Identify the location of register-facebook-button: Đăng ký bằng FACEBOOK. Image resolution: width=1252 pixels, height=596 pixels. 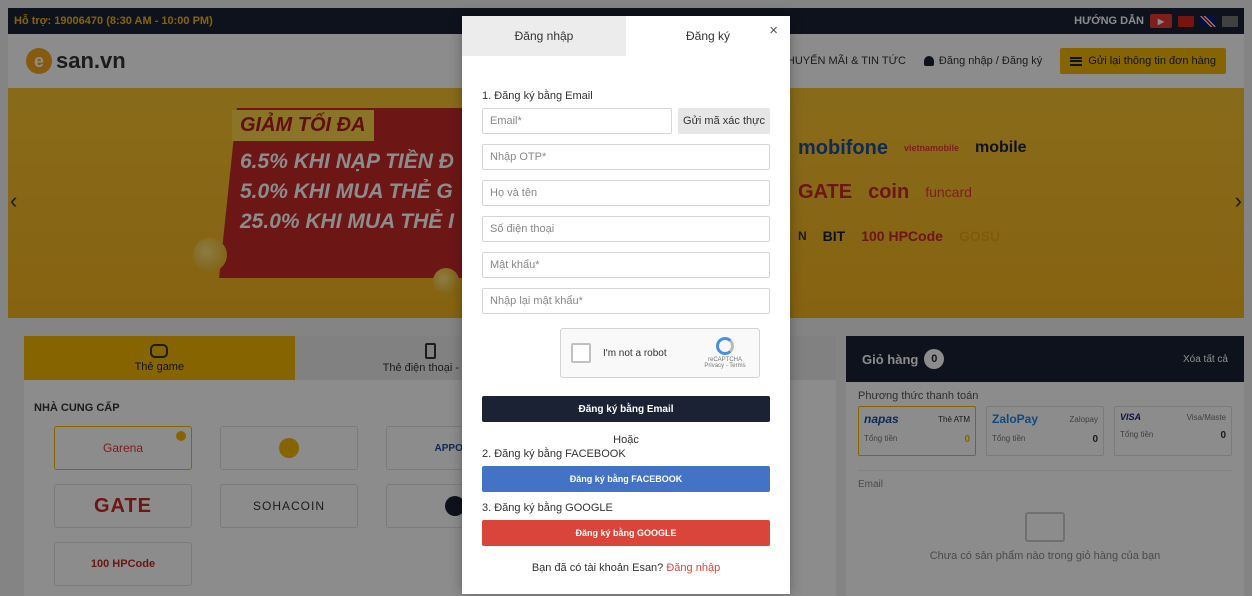
(626, 479).